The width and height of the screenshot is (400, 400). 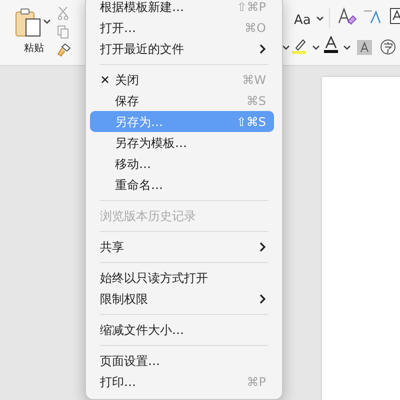 What do you see at coordinates (64, 50) in the screenshot?
I see `format-painter-icon` at bounding box center [64, 50].